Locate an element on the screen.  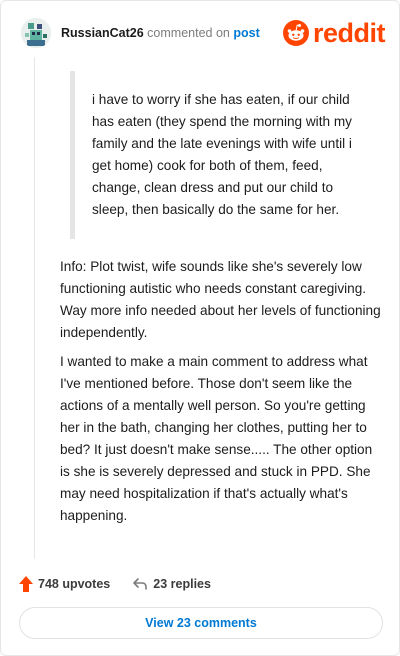
view-comments-button: View 23 comments is located at coordinates (201, 623).